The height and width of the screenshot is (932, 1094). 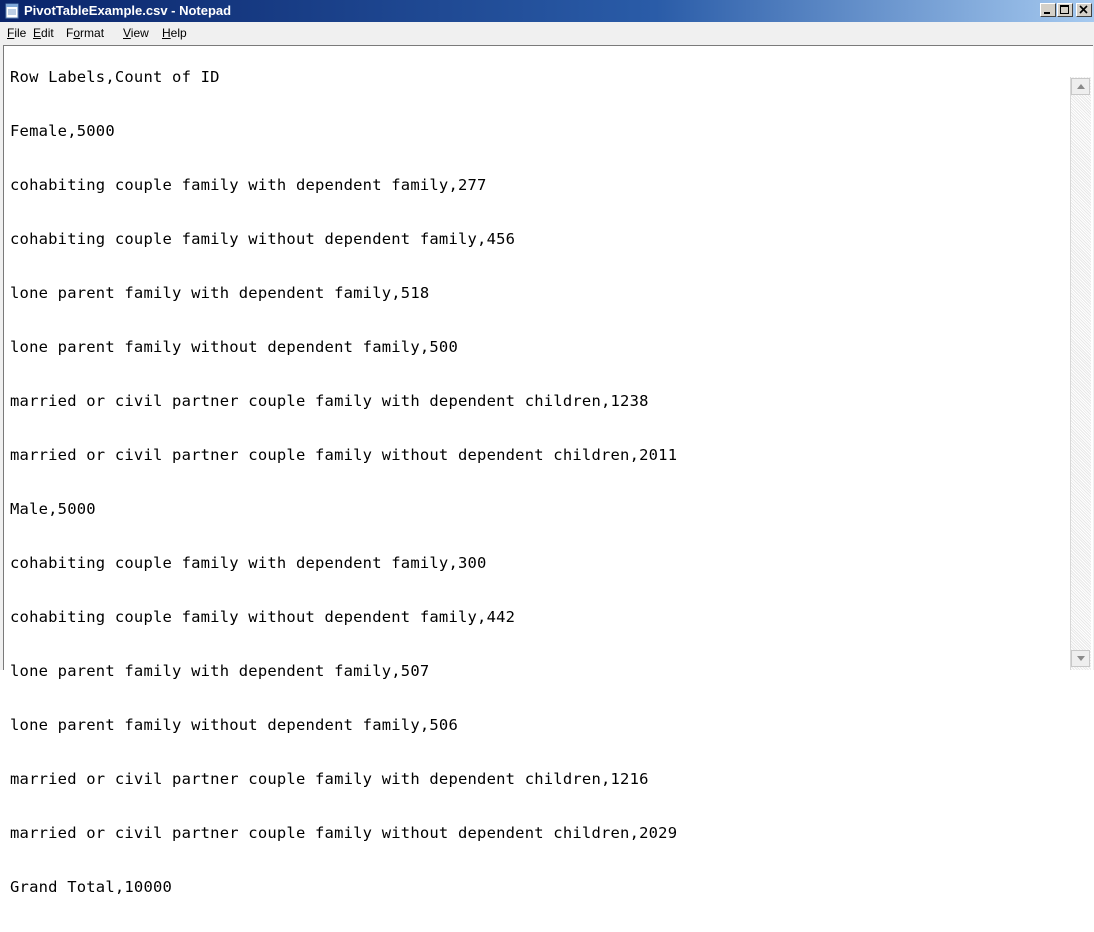 I want to click on maximize-button, so click(x=1065, y=10).